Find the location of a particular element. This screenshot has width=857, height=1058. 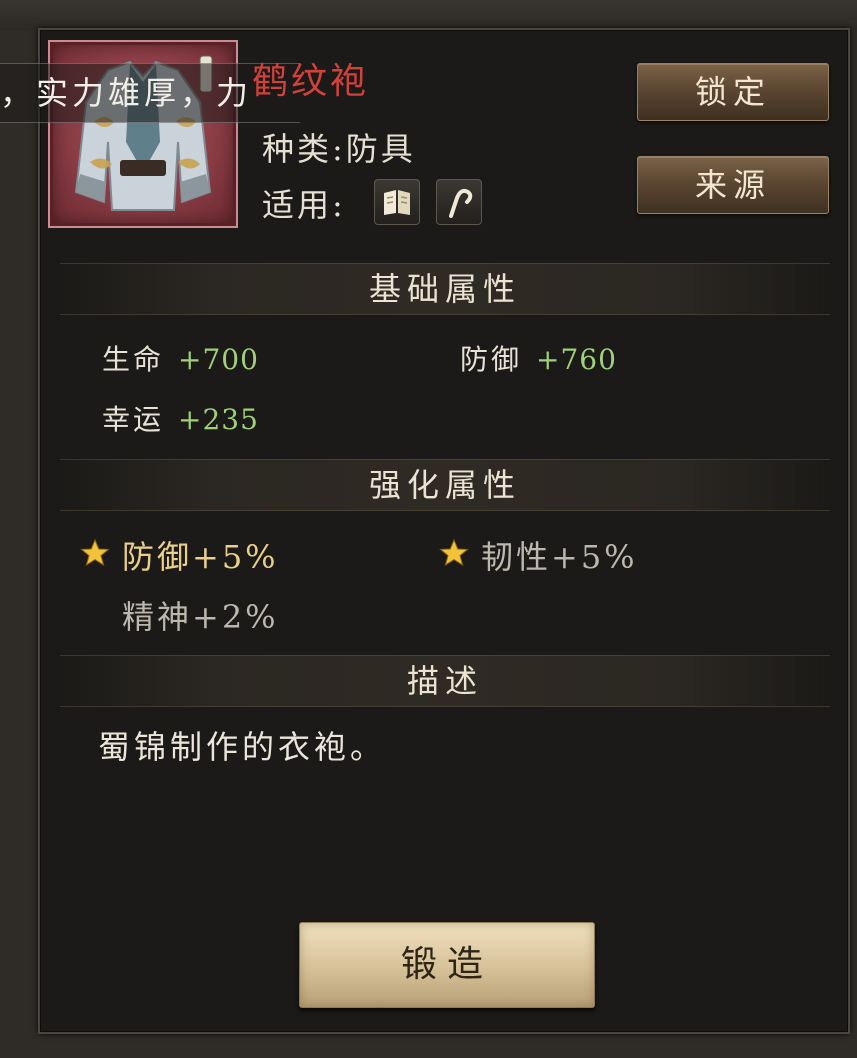

basic-attributes-title: 基础属性 is located at coordinates (444, 289).